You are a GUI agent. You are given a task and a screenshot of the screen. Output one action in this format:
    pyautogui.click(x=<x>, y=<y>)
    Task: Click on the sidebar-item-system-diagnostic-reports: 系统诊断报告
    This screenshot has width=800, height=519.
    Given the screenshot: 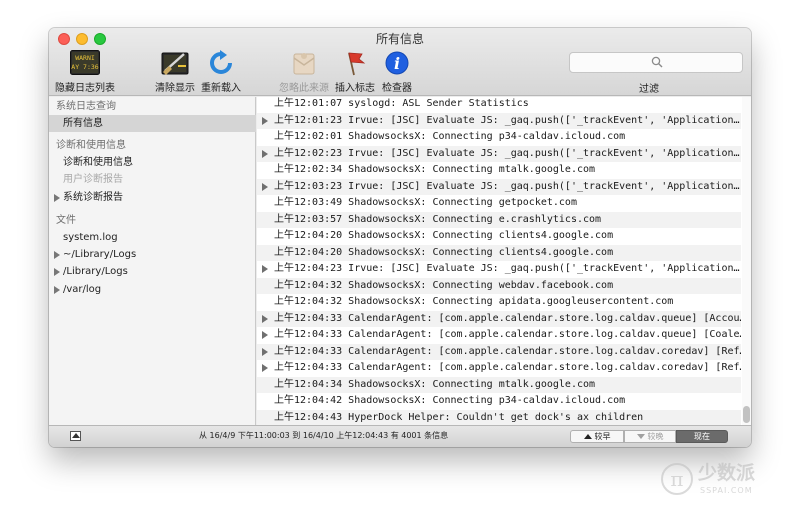 What is the action you would take?
    pyautogui.click(x=152, y=197)
    